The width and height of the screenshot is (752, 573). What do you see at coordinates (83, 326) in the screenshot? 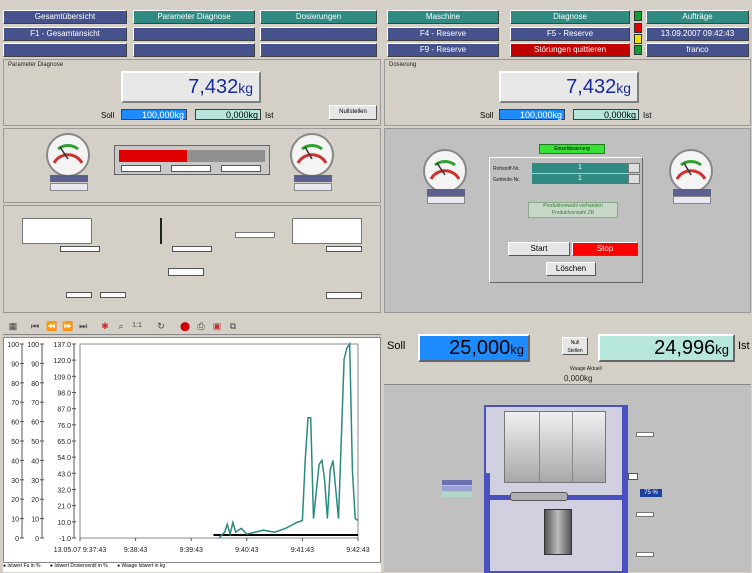
I see `last-icon: ⏭` at bounding box center [83, 326].